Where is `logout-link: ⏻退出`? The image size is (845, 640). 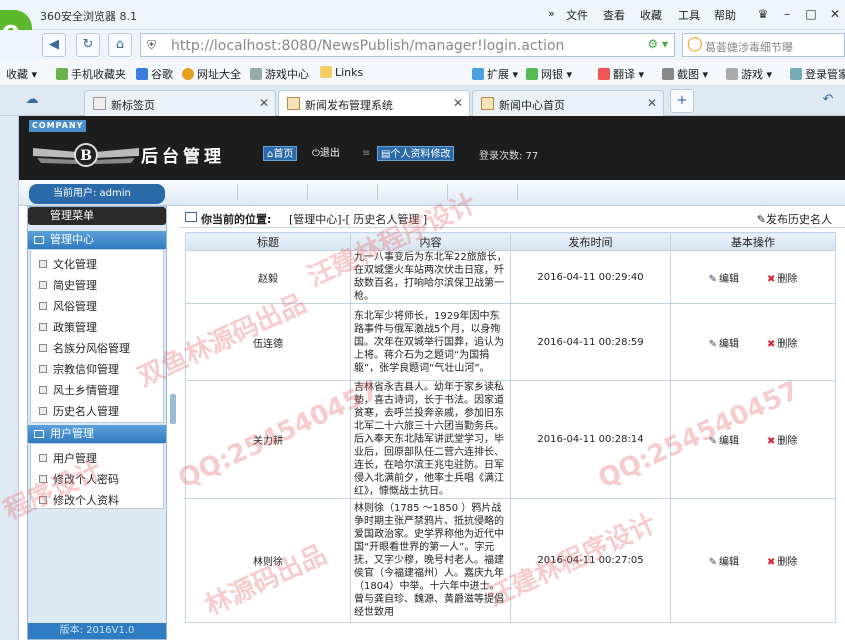
logout-link: ⏻退出 is located at coordinates (326, 153).